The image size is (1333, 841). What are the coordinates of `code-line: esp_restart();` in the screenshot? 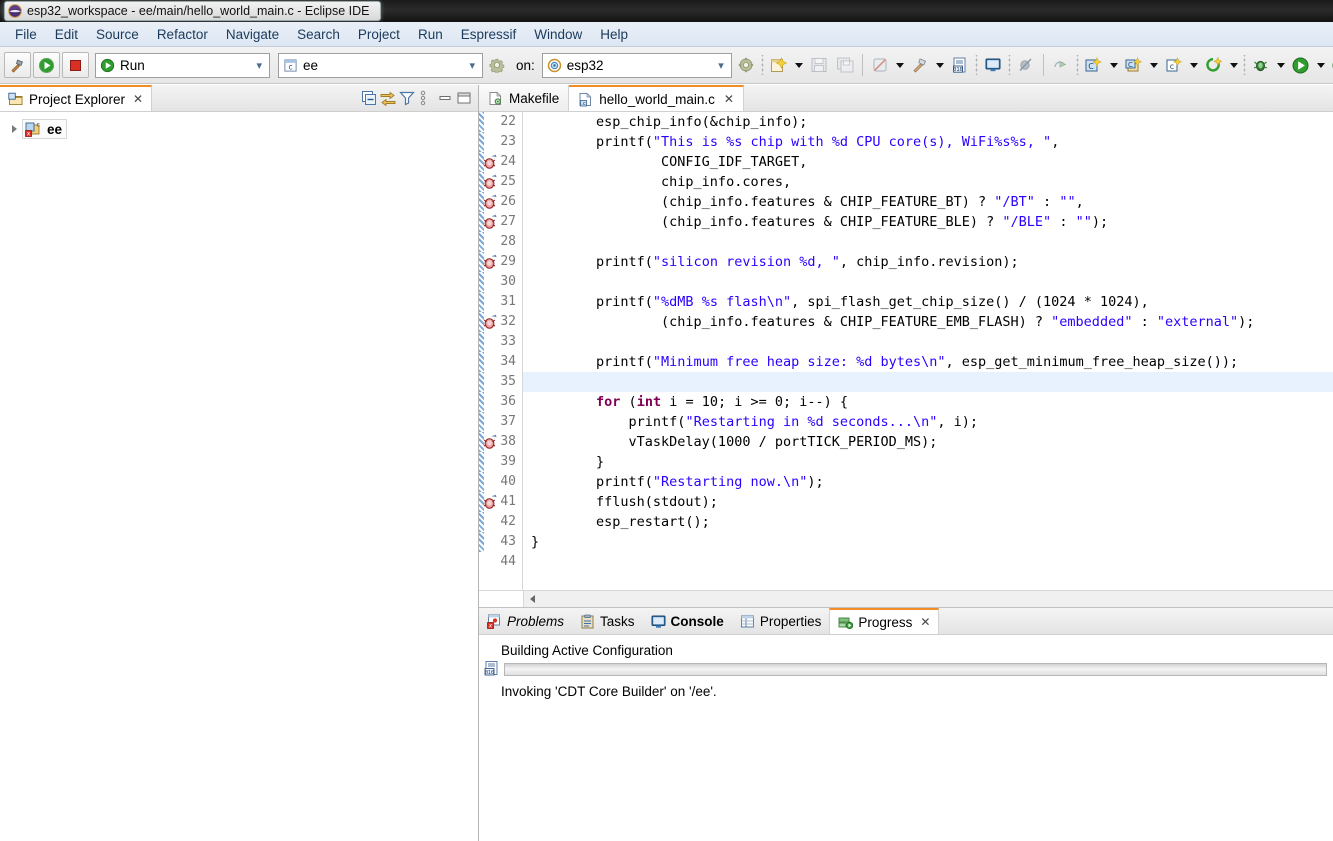 It's located at (928, 522).